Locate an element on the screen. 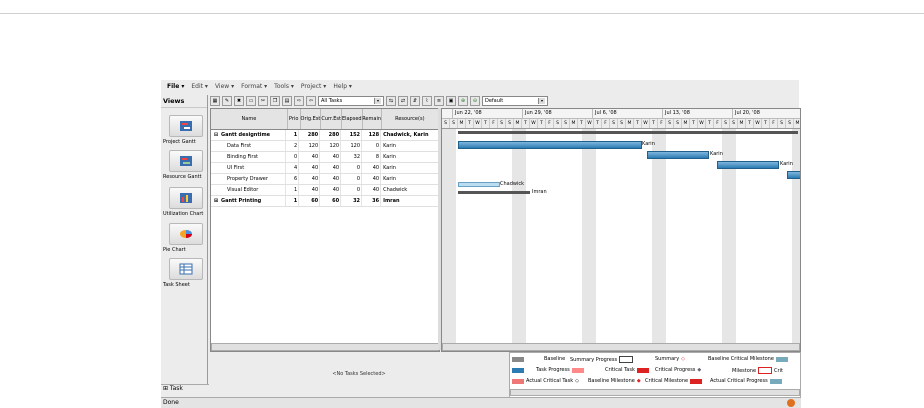  legend-swatch-baseline-critical-milestone is located at coordinates (781, 359).